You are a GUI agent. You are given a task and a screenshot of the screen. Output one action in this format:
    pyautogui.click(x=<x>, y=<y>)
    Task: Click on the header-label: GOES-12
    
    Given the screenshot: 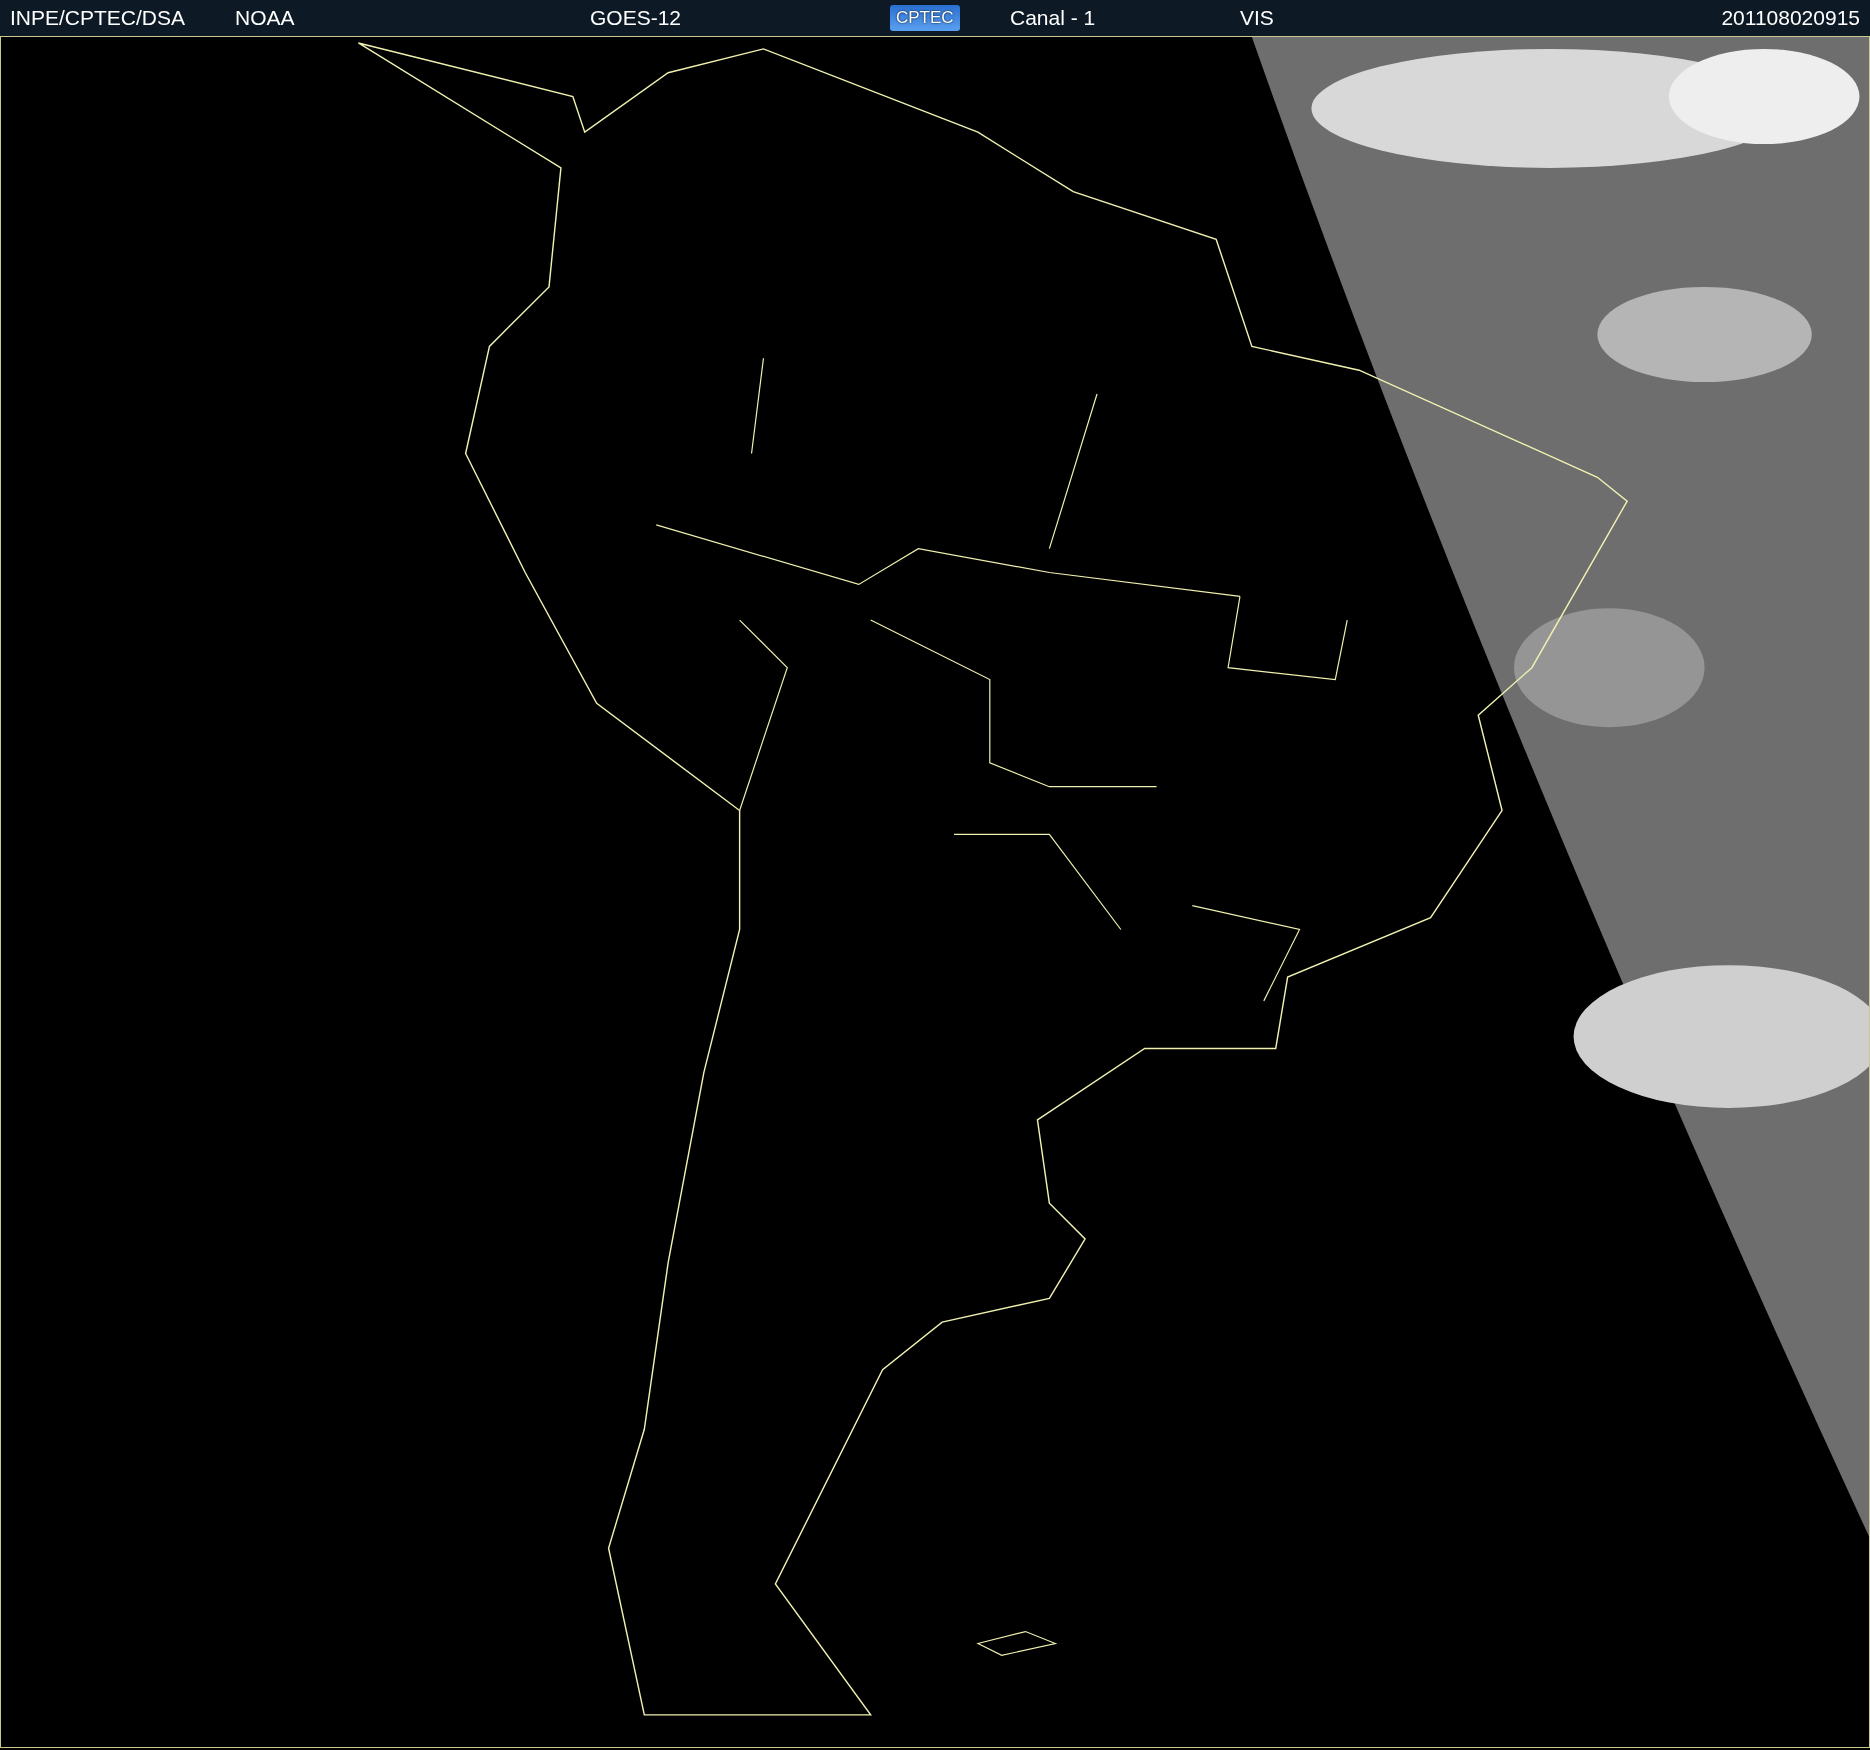 What is the action you would take?
    pyautogui.click(x=636, y=18)
    